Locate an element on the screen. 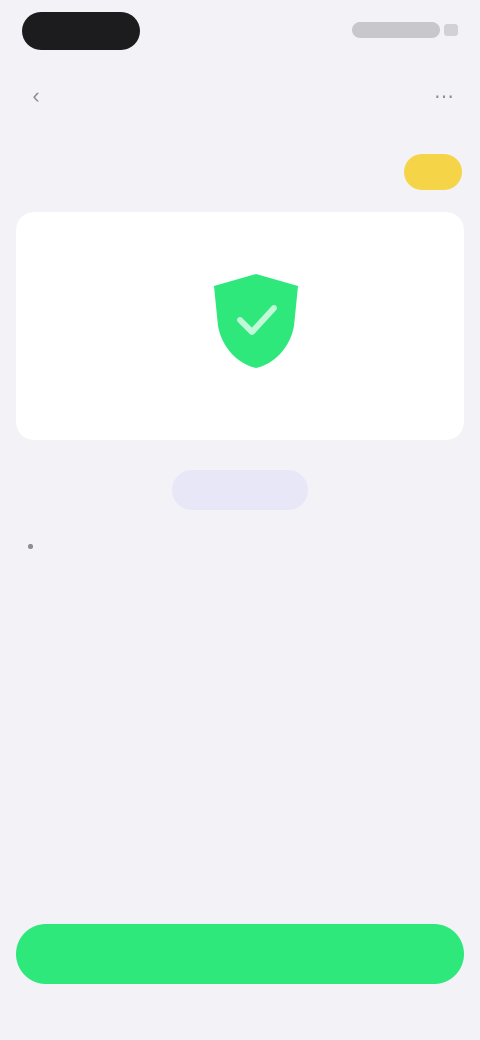 The height and width of the screenshot is (1040, 480). battery-icon is located at coordinates (451, 30).